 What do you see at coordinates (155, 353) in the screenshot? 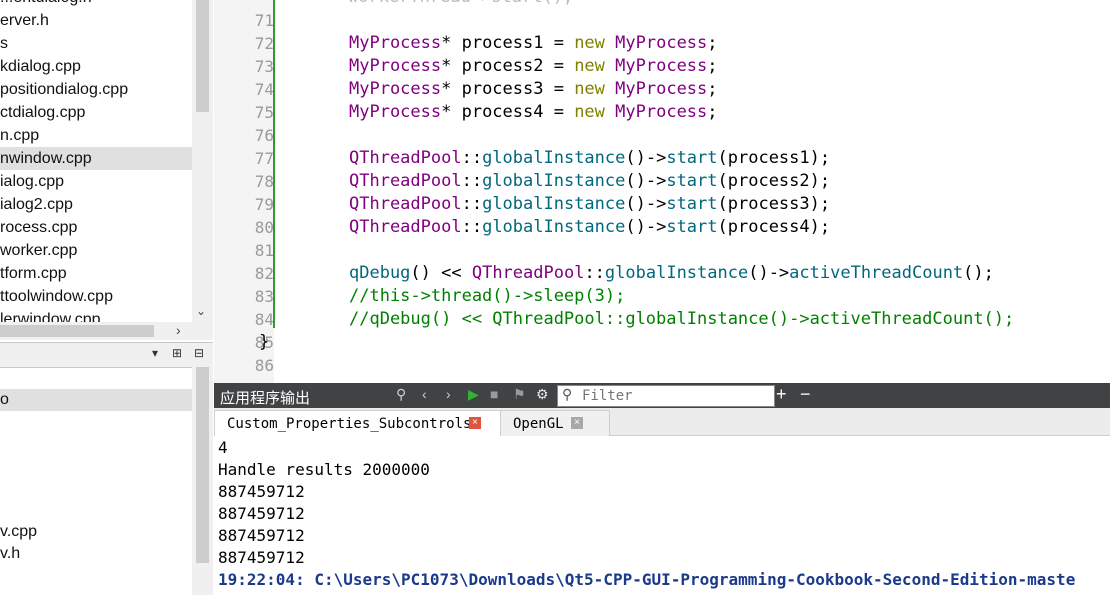
I see `dropdown-arrow-icon: ▾` at bounding box center [155, 353].